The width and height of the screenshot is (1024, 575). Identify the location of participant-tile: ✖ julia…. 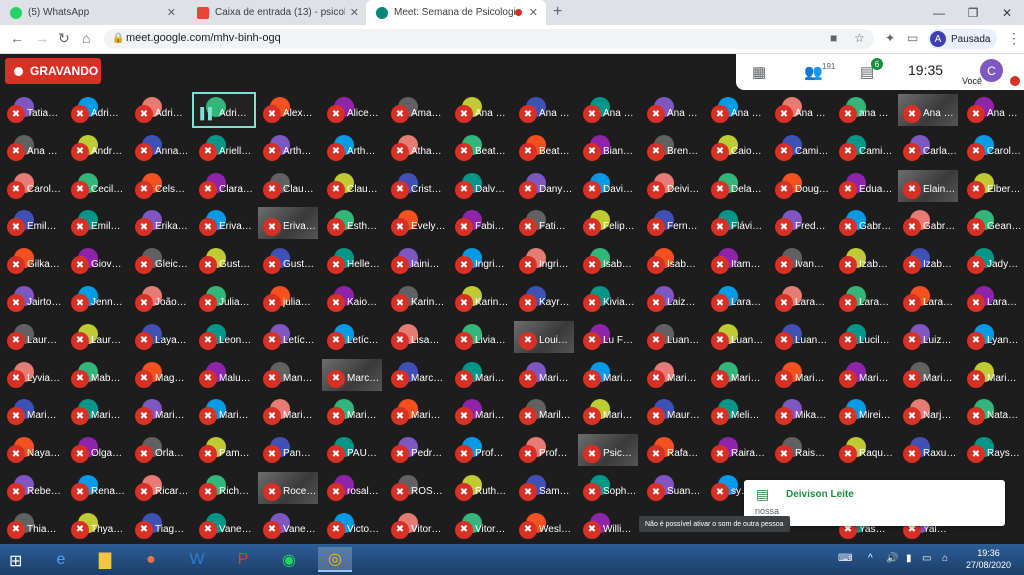
(288, 299).